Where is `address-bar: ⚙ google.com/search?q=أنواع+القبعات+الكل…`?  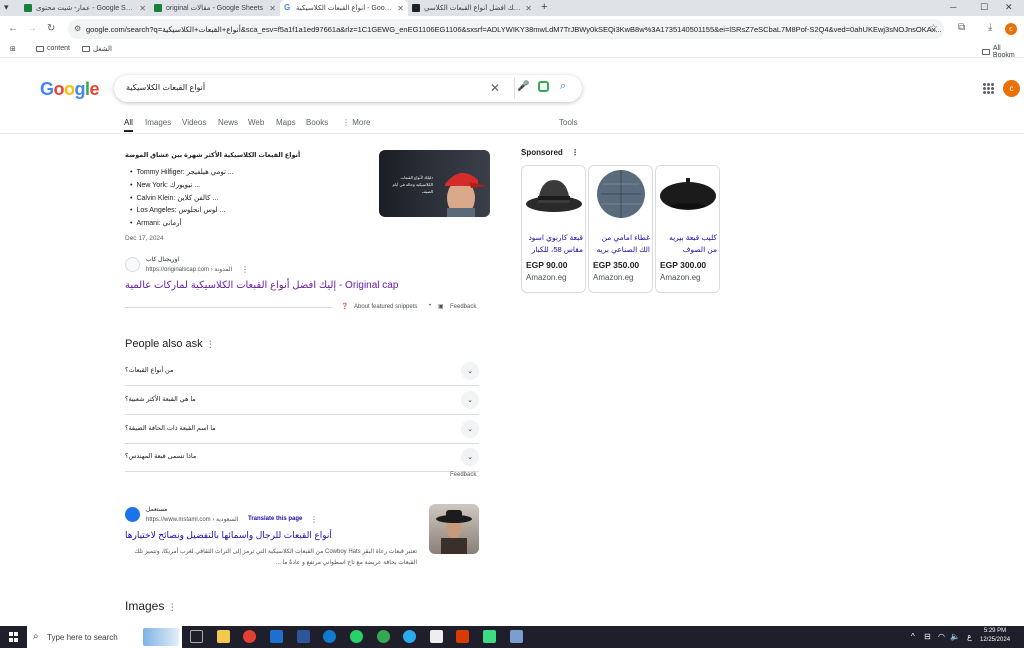
address-bar: ⚙ google.com/search?q=أنواع+القبعات+الكل… is located at coordinates (506, 29).